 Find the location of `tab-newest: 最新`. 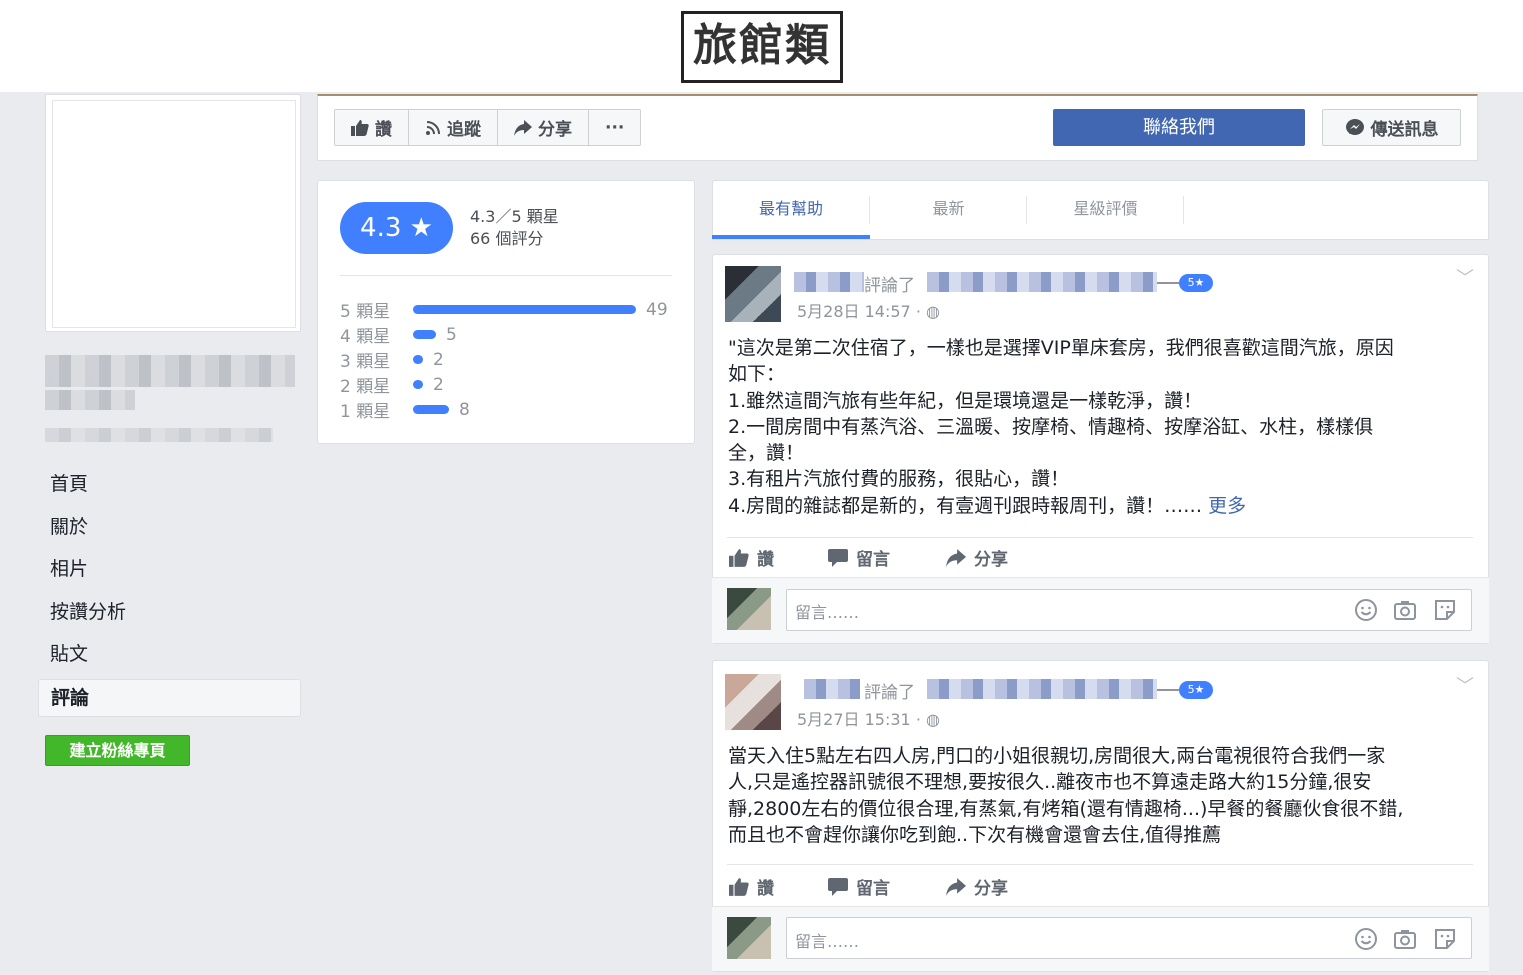

tab-newest: 最新 is located at coordinates (948, 210).